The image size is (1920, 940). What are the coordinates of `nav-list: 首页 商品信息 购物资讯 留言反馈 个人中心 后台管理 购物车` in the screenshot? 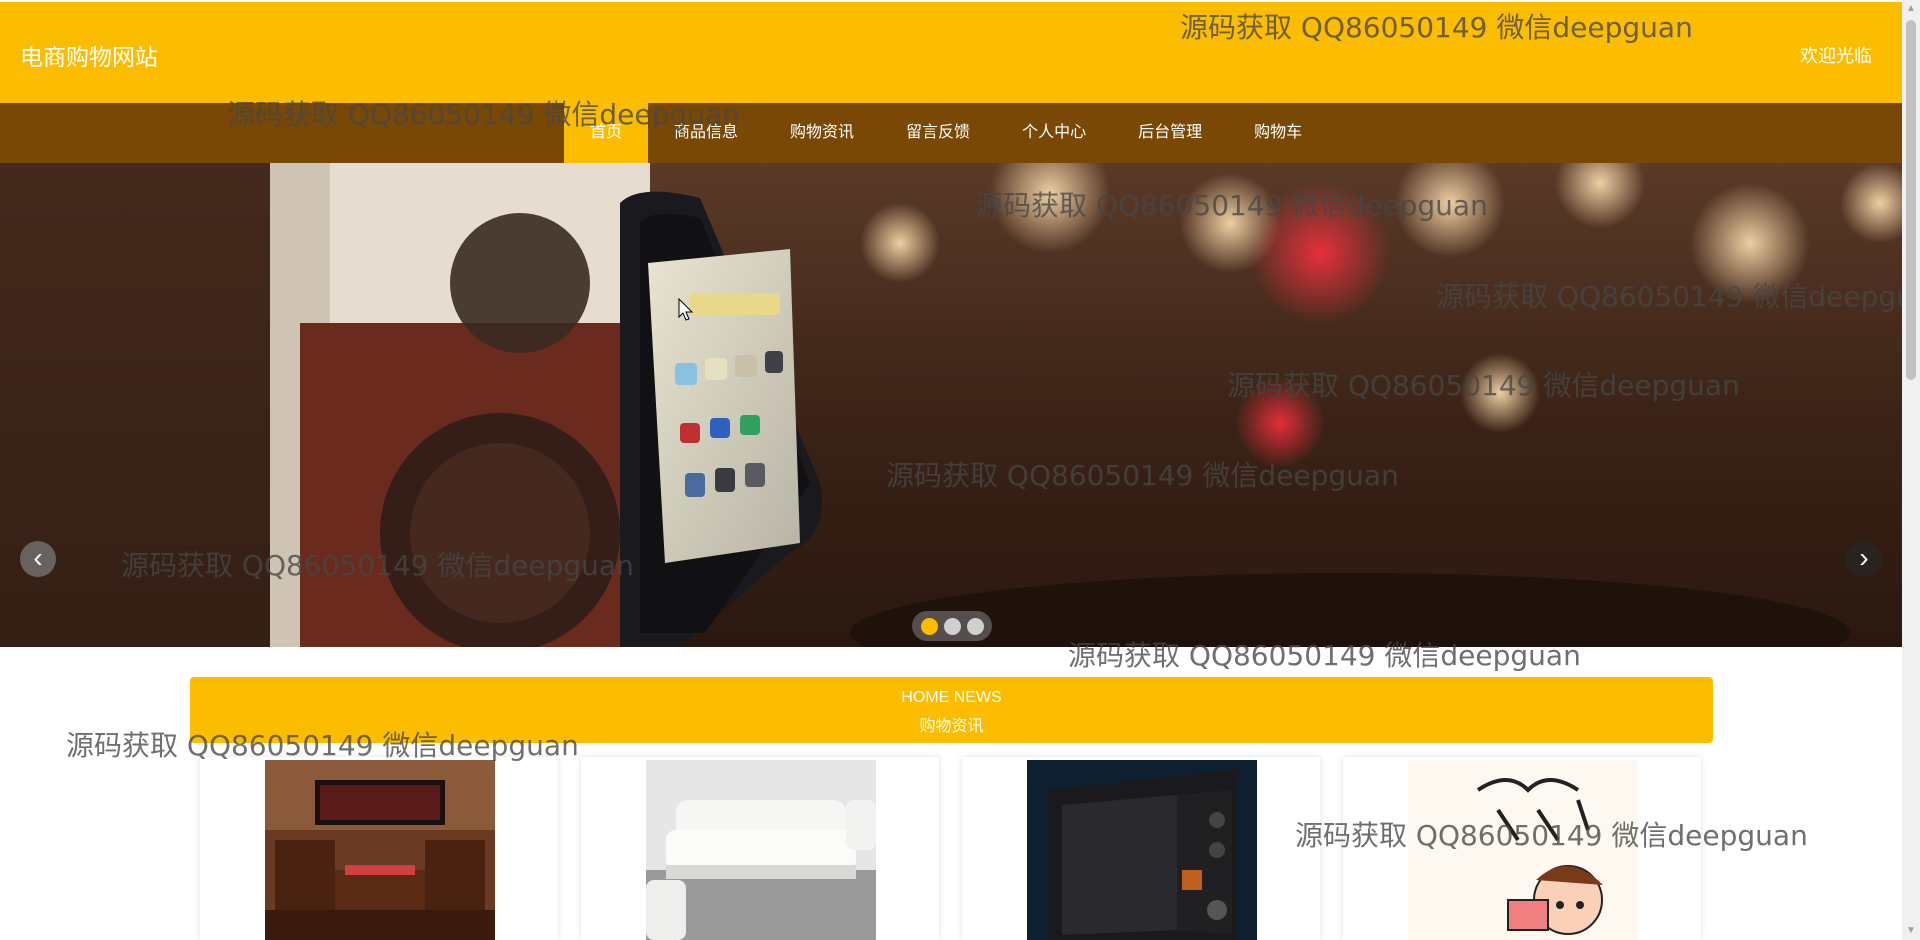 It's located at (946, 133).